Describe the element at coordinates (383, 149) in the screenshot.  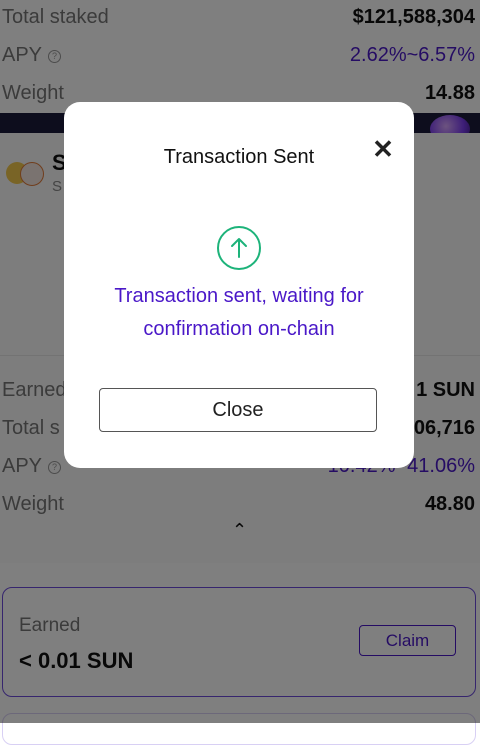
I see `close-icon: ✕` at that location.